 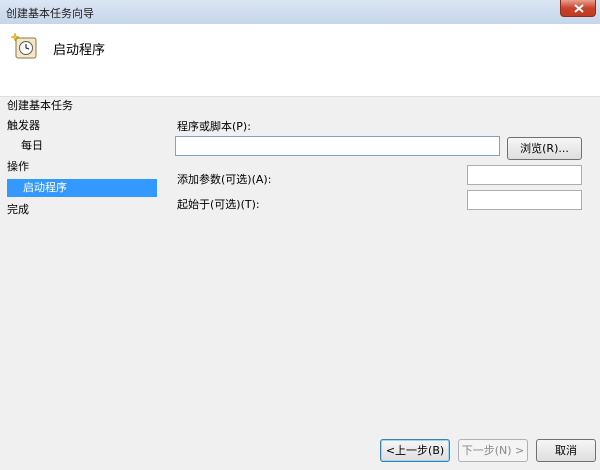 I want to click on window-title: 创建基本任务向导, so click(x=50, y=13).